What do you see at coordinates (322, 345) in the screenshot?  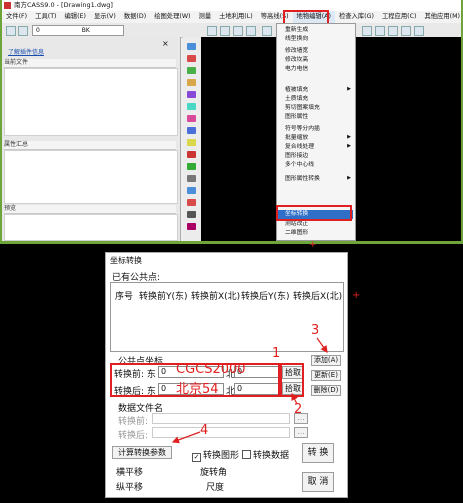 I see `arrow-to-add` at bounding box center [322, 345].